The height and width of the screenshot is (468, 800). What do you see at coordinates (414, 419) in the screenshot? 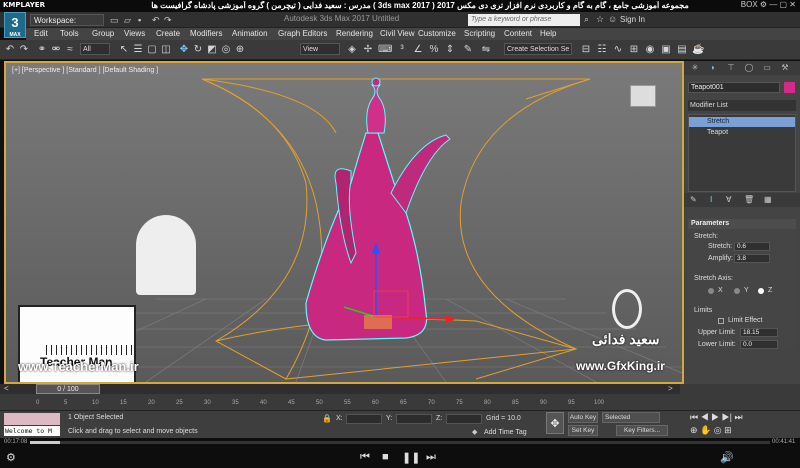
I see `y-coord-field` at bounding box center [414, 419].